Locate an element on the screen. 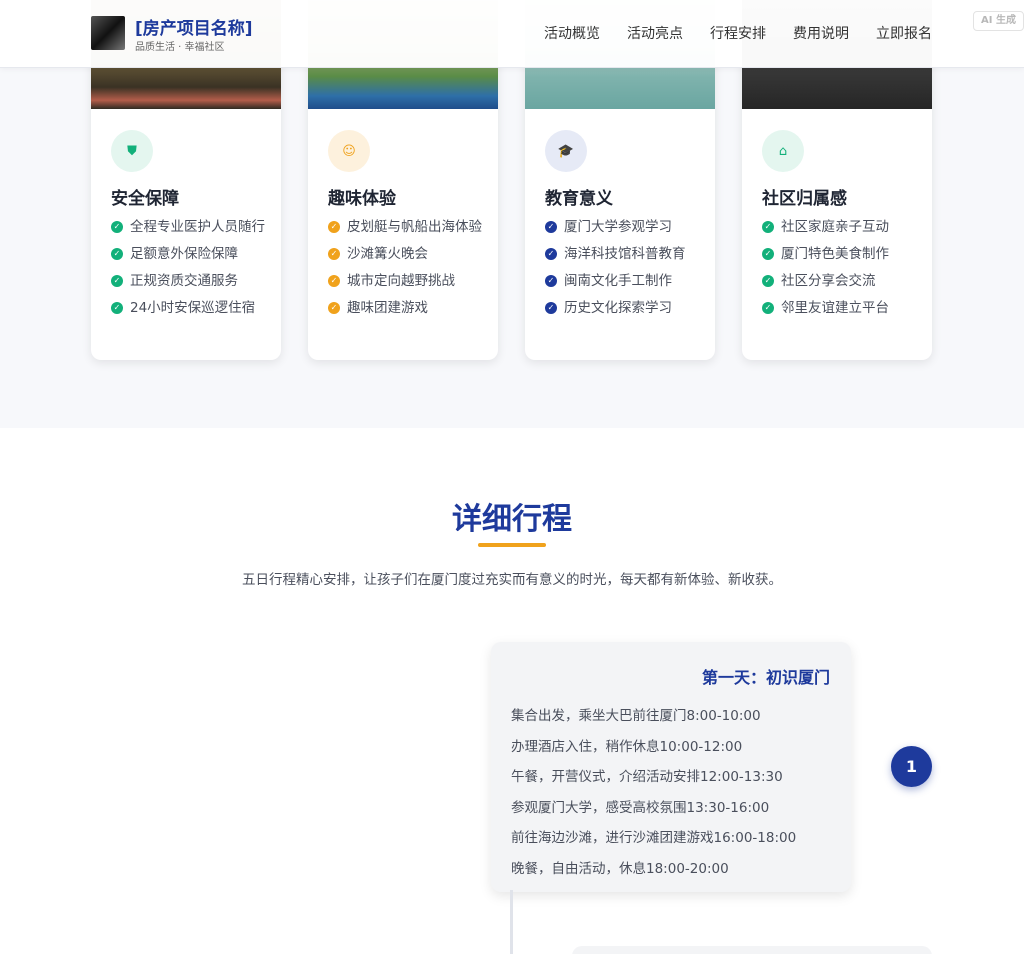  feature-list-text: 社区分享会交流 is located at coordinates (828, 281).